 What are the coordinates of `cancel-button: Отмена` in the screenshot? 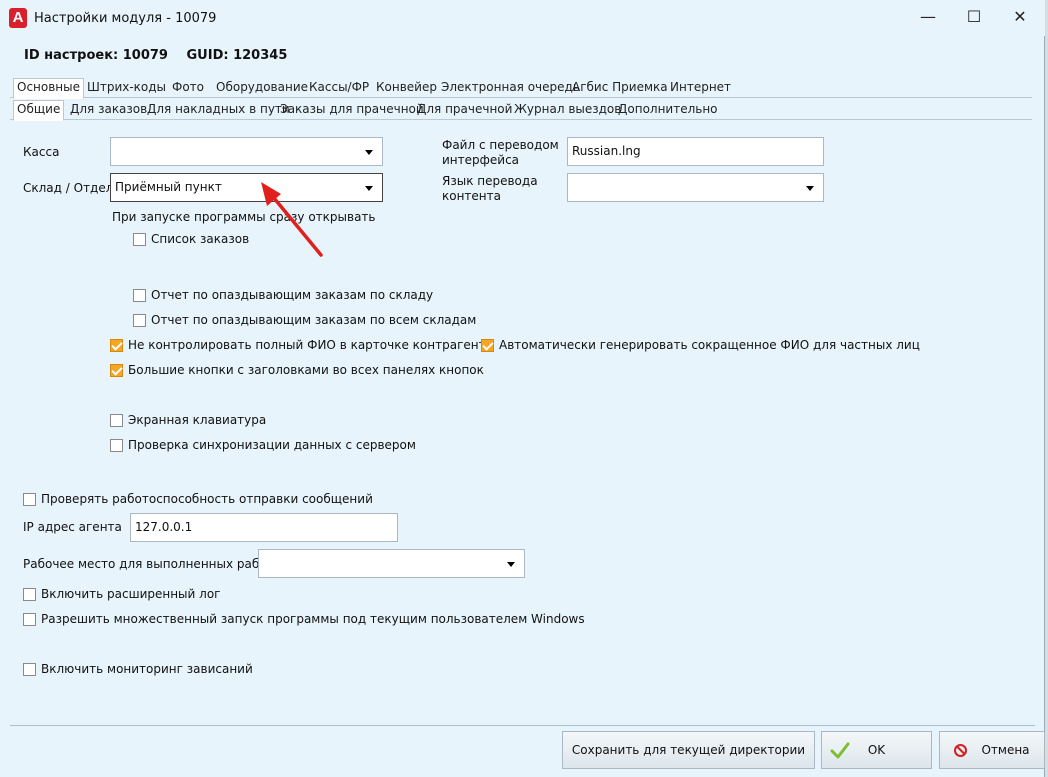 It's located at (992, 750).